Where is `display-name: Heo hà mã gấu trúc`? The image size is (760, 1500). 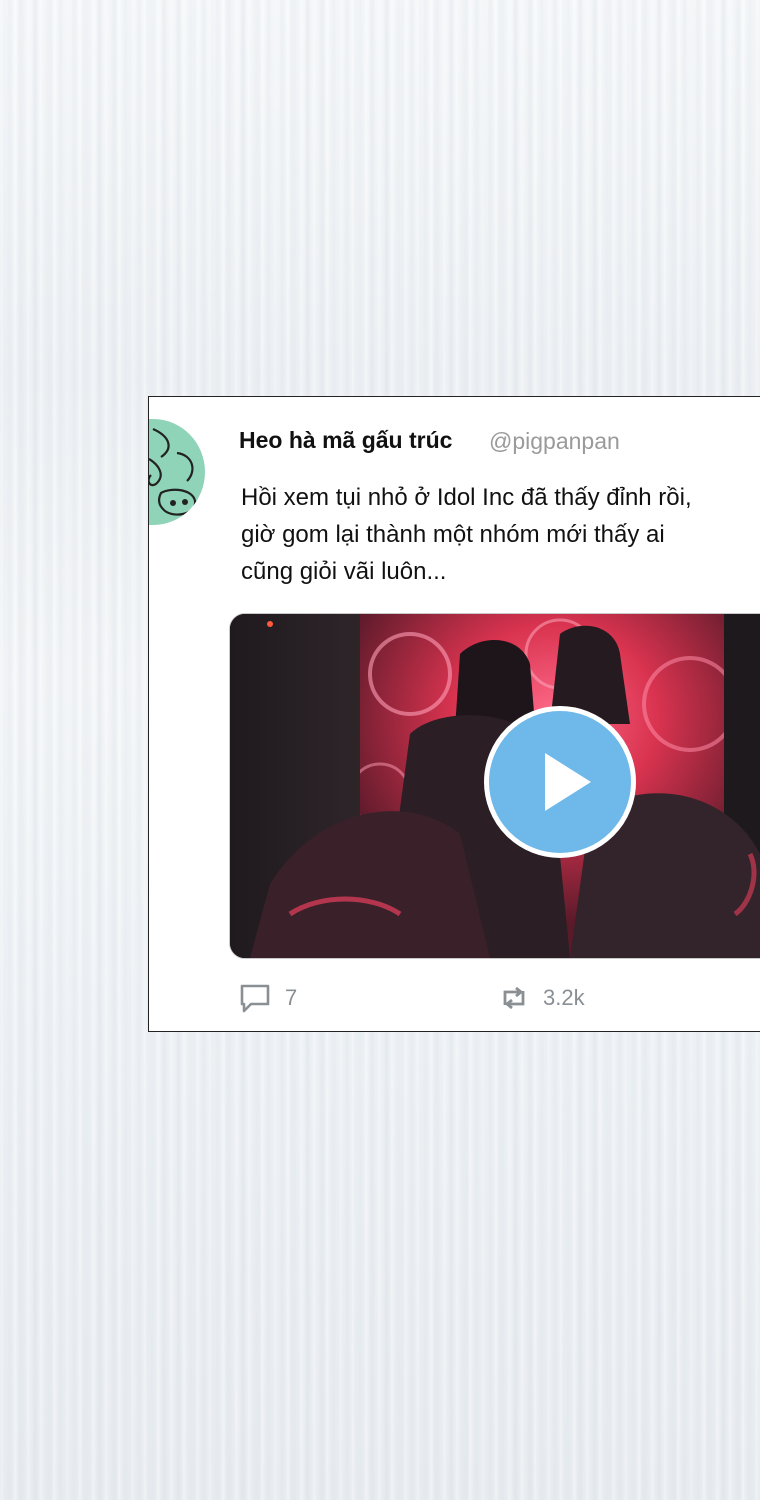
display-name: Heo hà mã gấu trúc is located at coordinates (345, 440).